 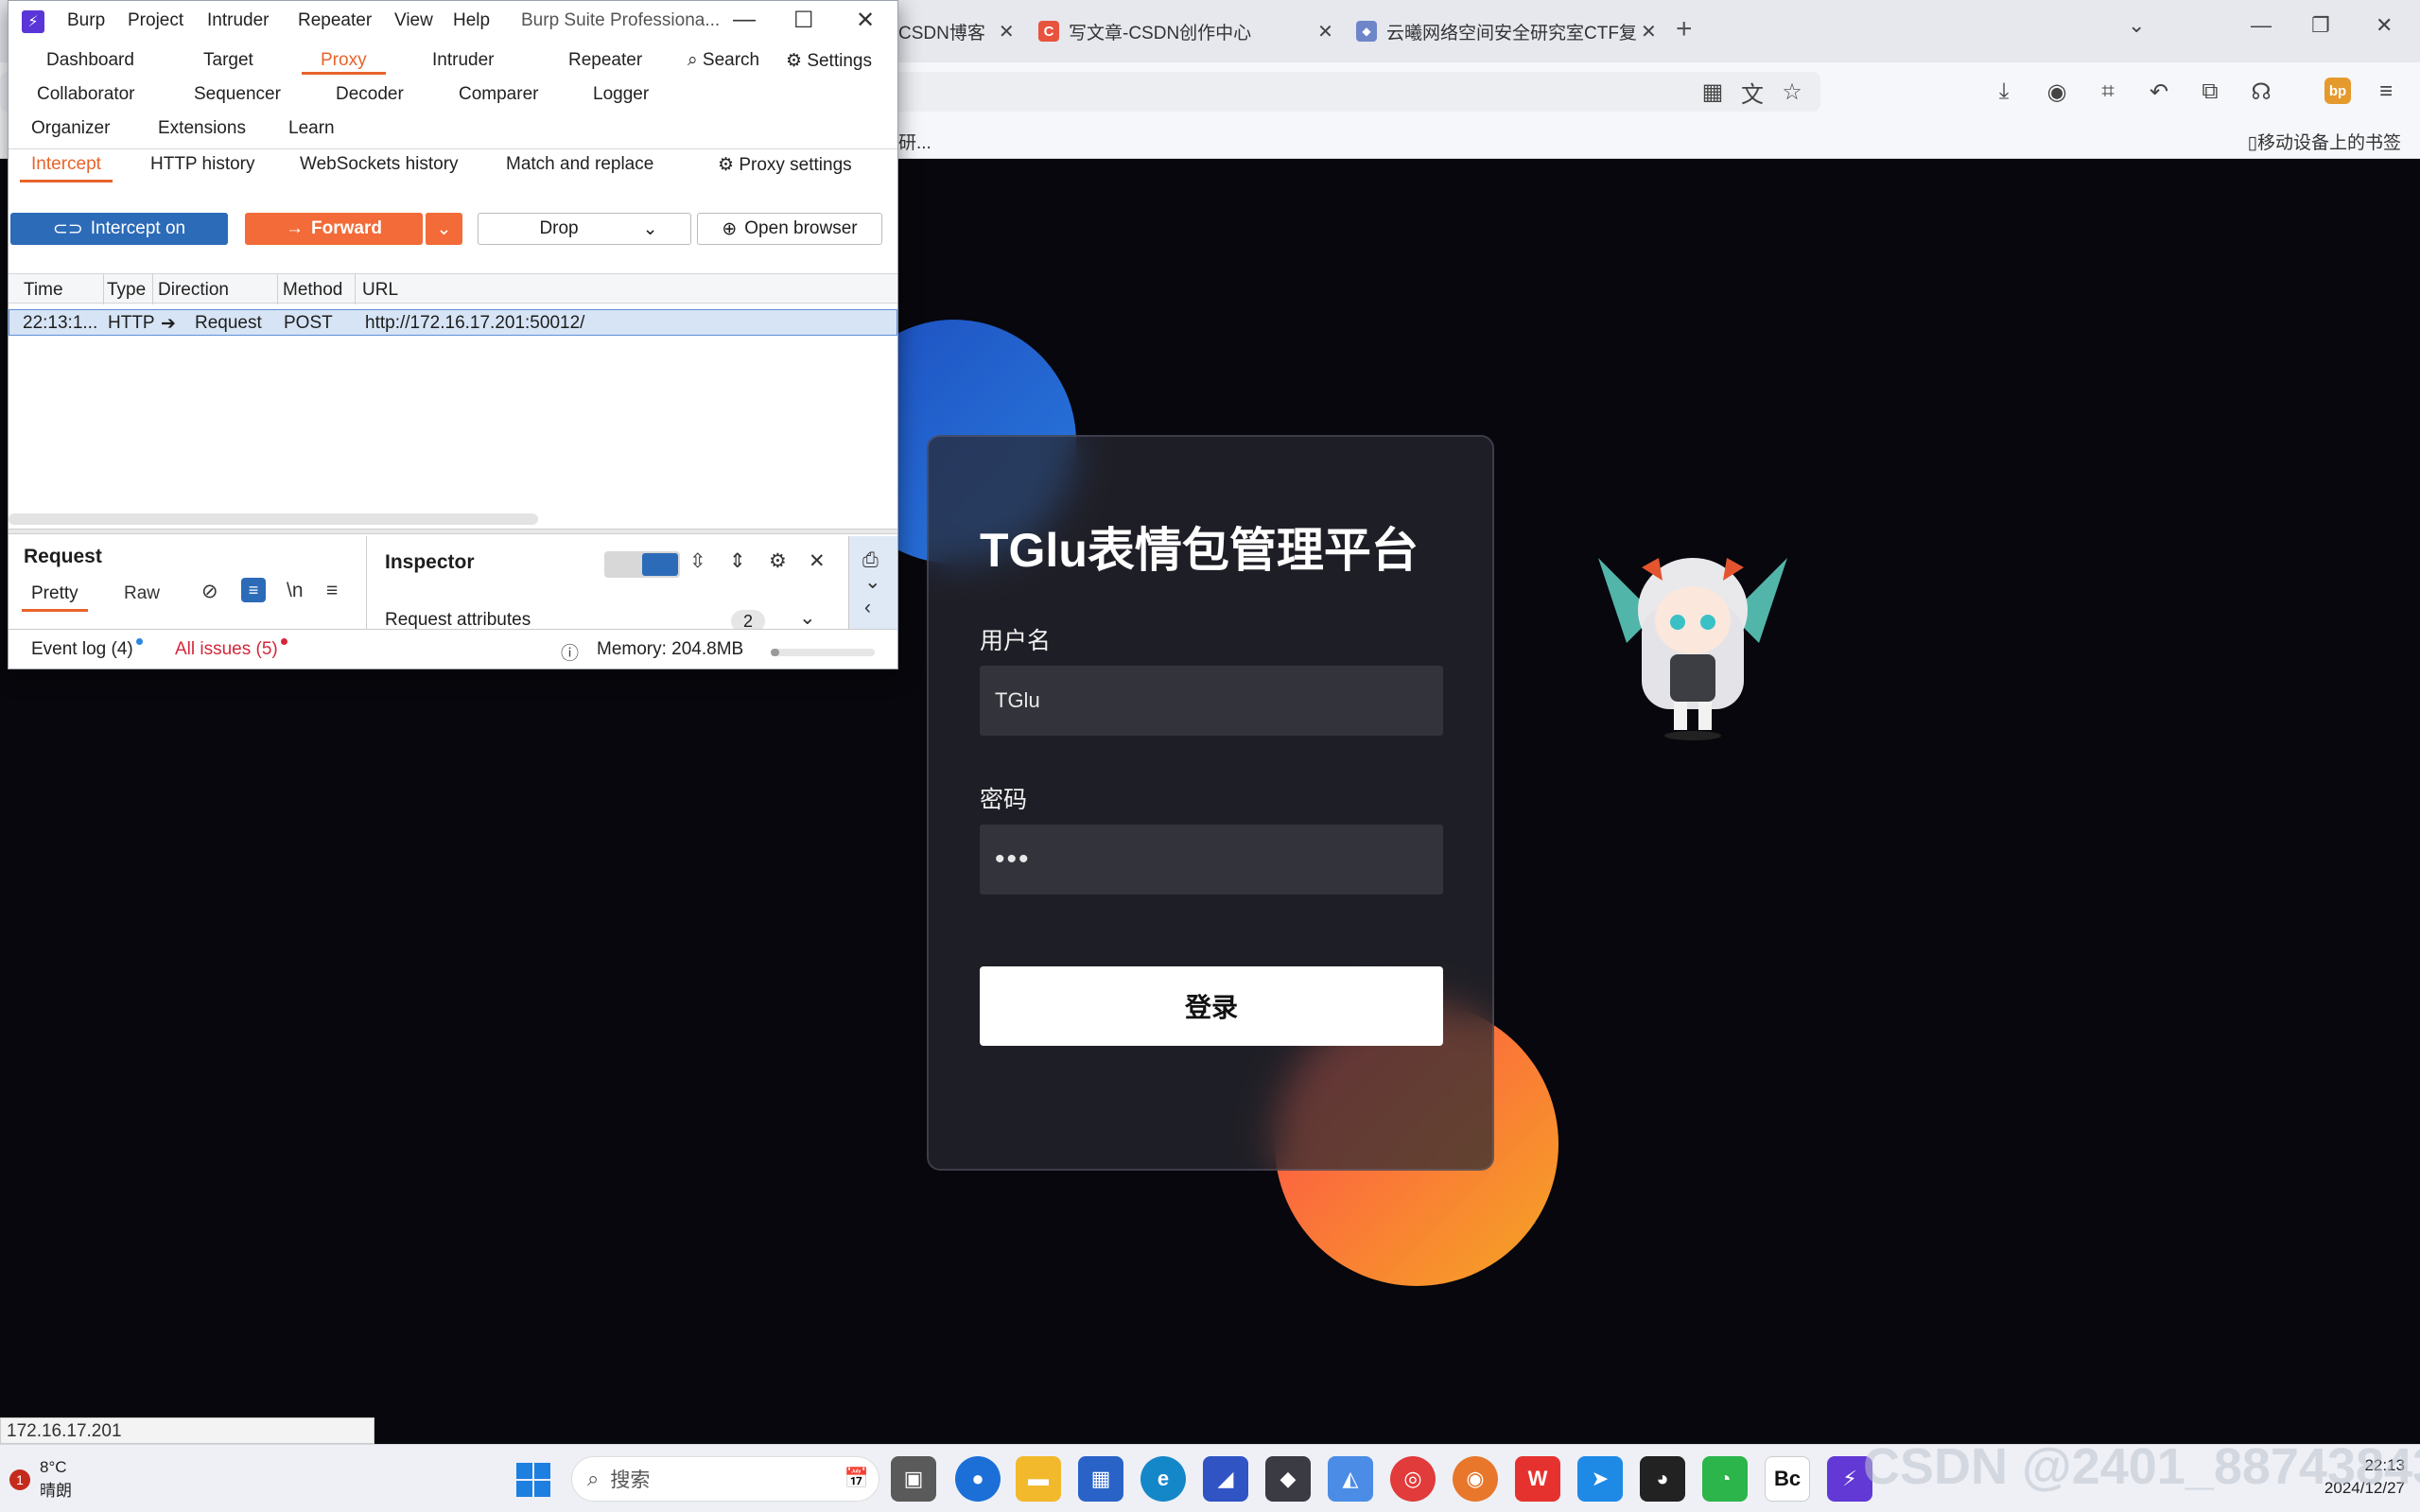 What do you see at coordinates (785, 165) in the screenshot?
I see `proxy-settings-button: ⚙ Proxy settings` at bounding box center [785, 165].